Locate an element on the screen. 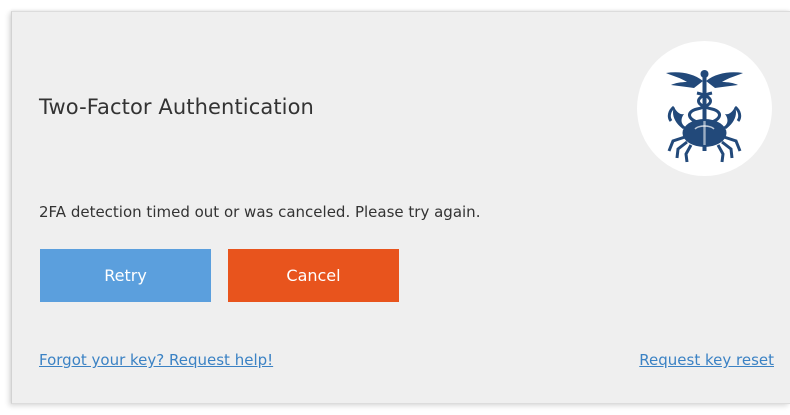 This screenshot has width=790, height=415. request-help-link: Forgot your key? Request help! is located at coordinates (156, 360).